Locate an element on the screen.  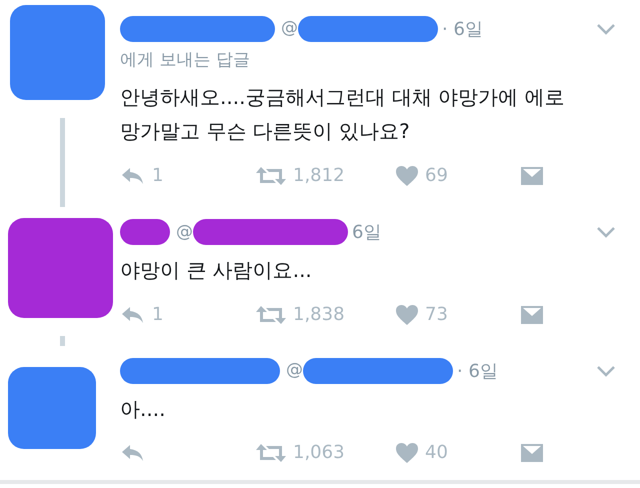
tweet-text: 안녕하새오....궁금해서그런대 대채 야망가에 에로 망가말고 무슨 다른뜻이 있나요? is located at coordinates (343, 114).